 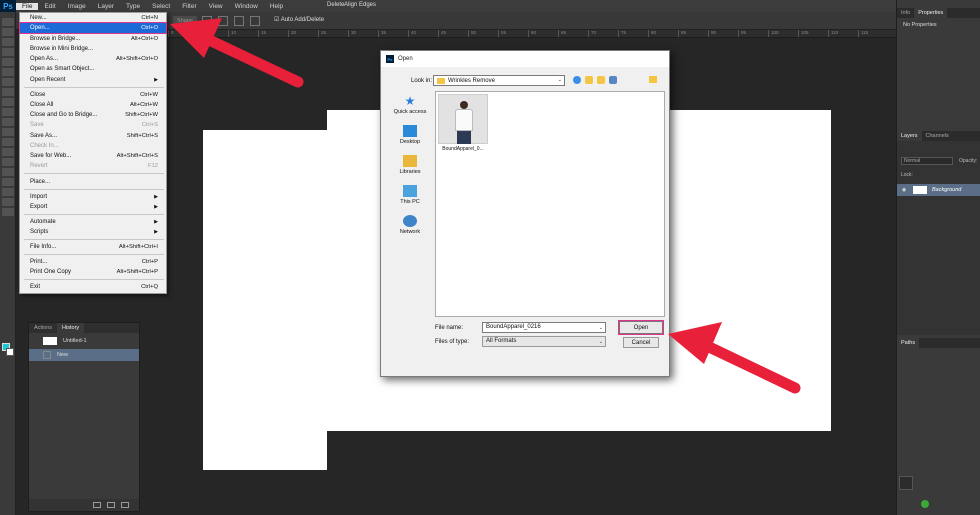 I want to click on layers-panel-tabs: Layers Channels, so click(x=938, y=136).